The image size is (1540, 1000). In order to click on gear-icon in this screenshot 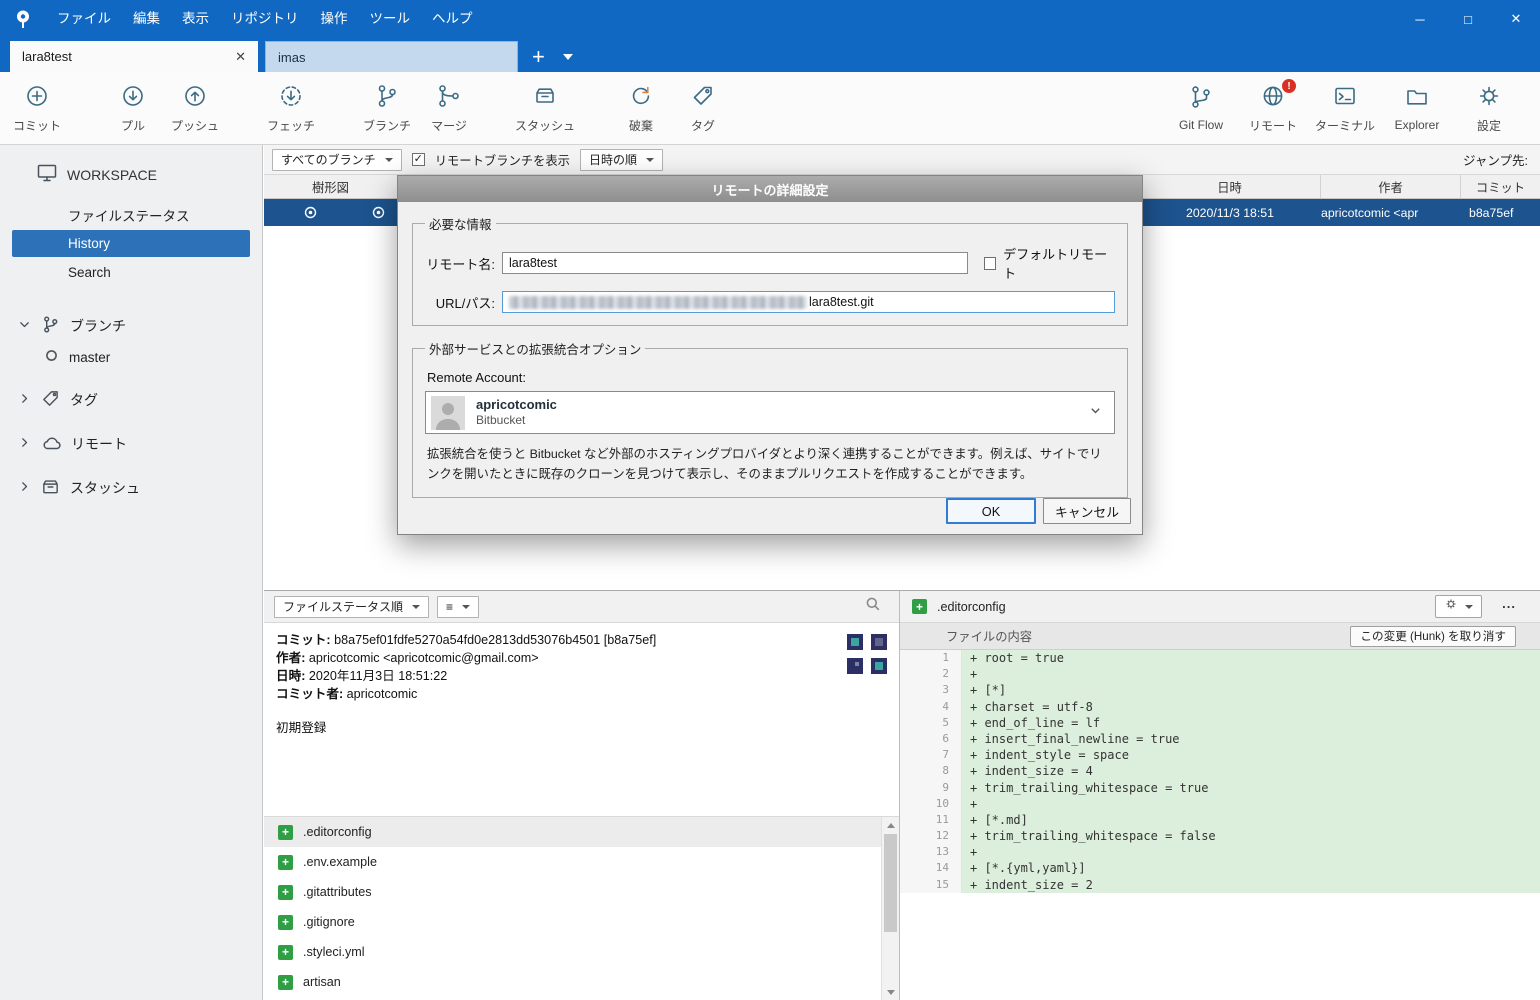, I will do `click(1489, 97)`.